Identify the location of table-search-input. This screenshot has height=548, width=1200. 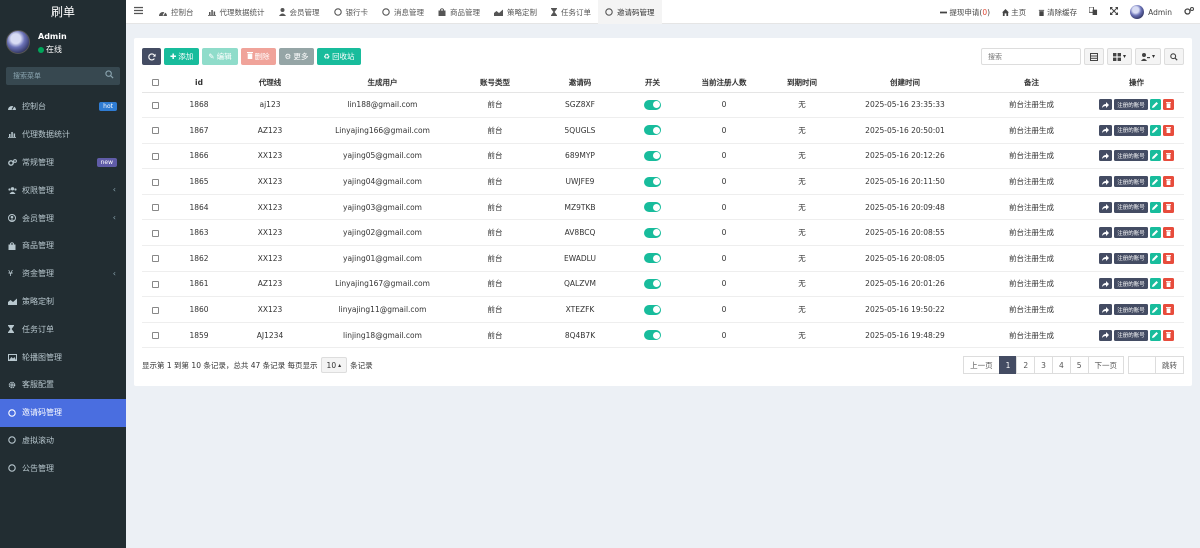
(1030, 56).